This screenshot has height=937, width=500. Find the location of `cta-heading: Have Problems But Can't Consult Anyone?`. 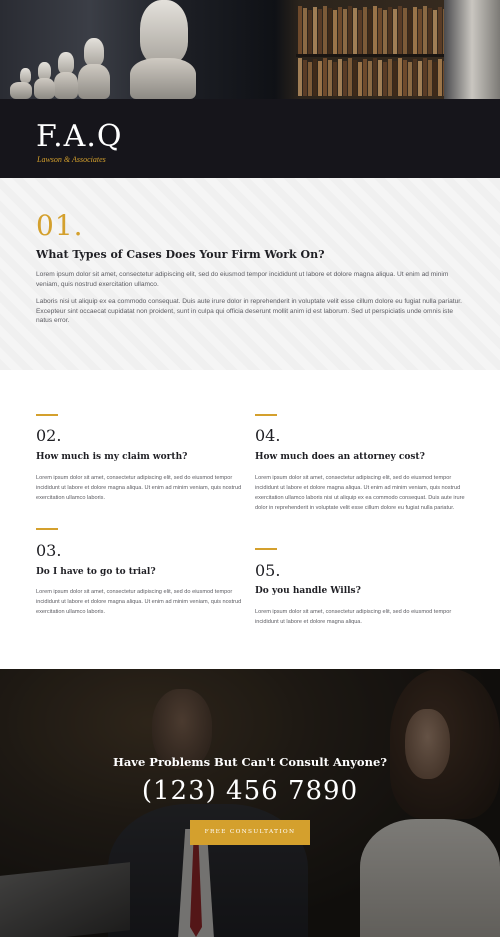

cta-heading: Have Problems But Can't Consult Anyone? is located at coordinates (250, 762).